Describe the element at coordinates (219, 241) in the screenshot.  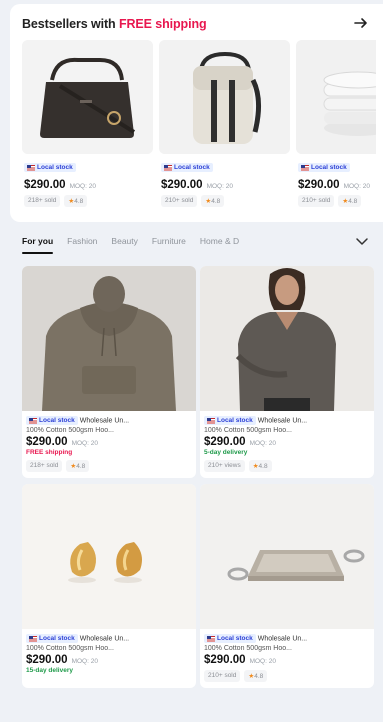
I see `tab-home-d: Home & D` at that location.